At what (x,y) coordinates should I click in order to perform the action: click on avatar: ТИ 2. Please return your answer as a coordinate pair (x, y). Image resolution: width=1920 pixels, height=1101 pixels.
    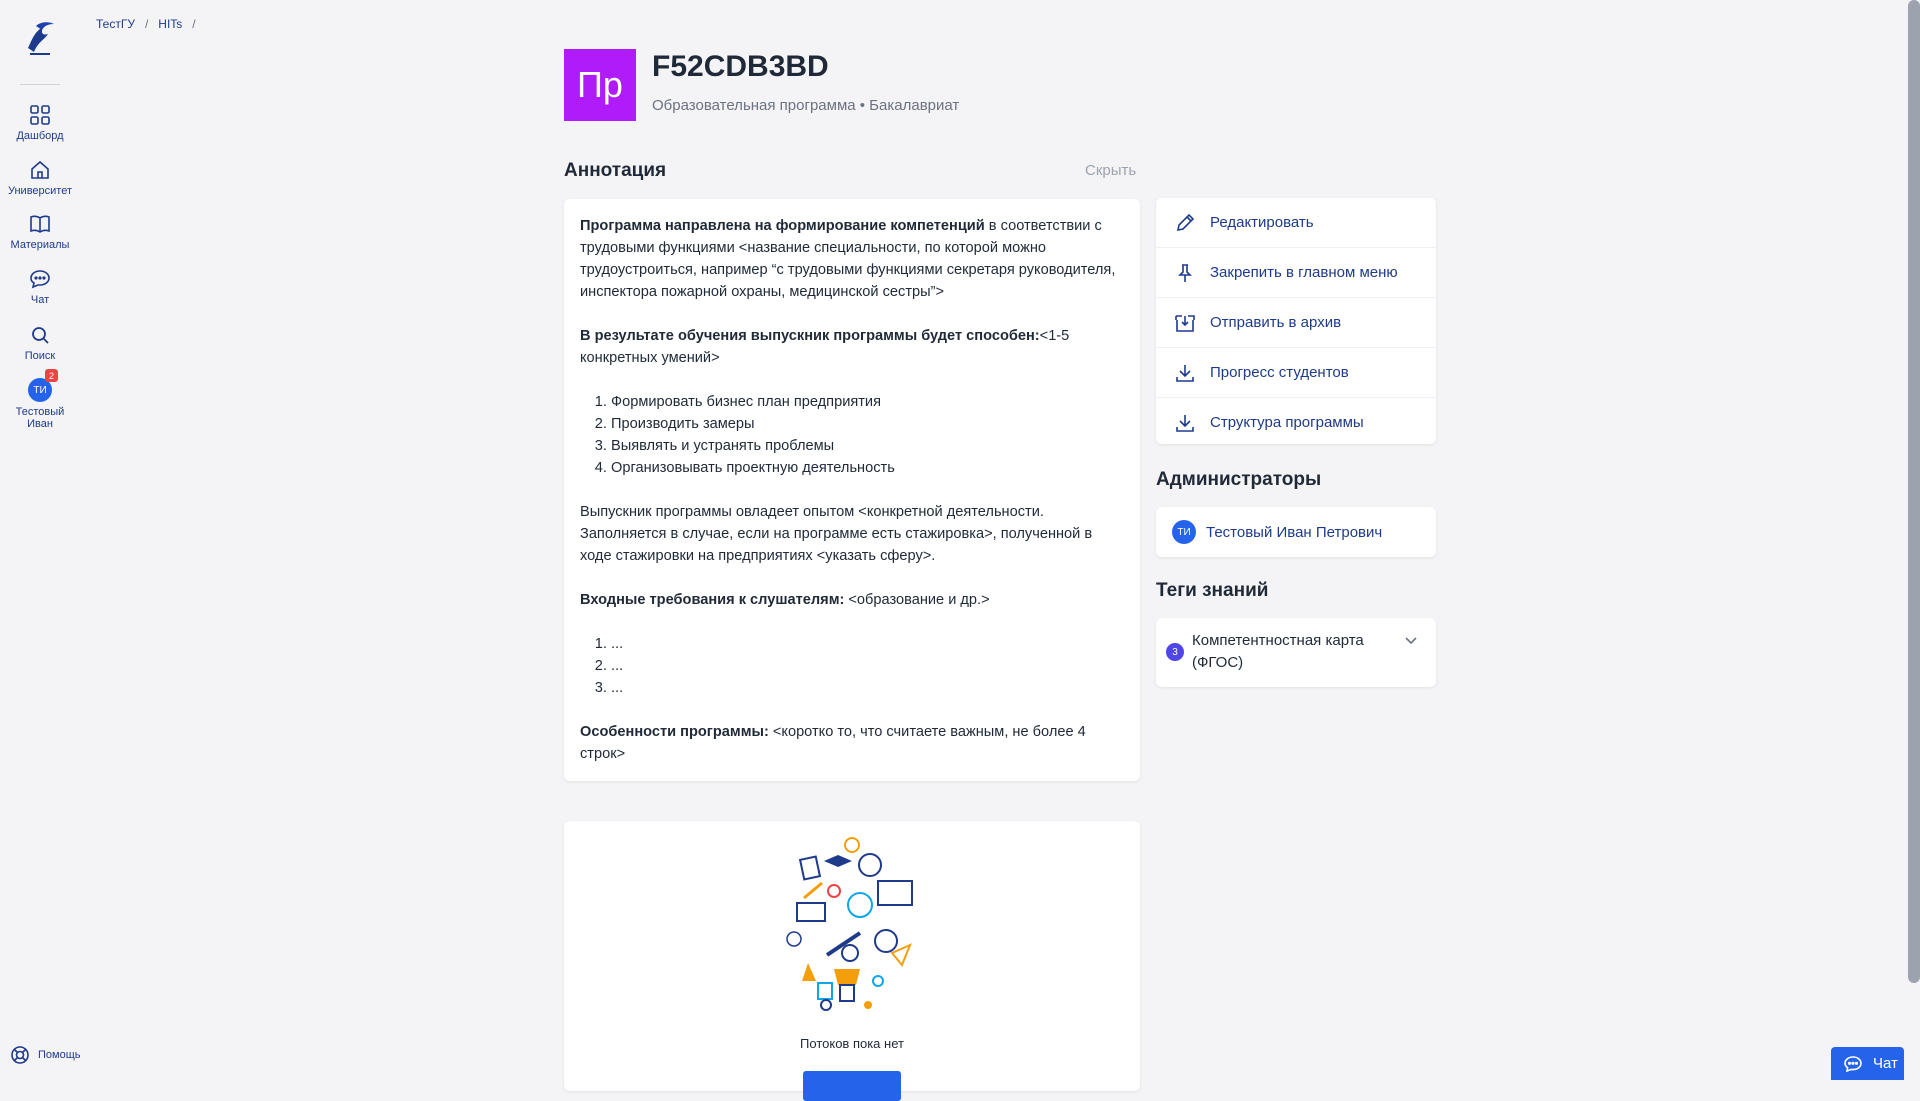
    Looking at the image, I should click on (43, 385).